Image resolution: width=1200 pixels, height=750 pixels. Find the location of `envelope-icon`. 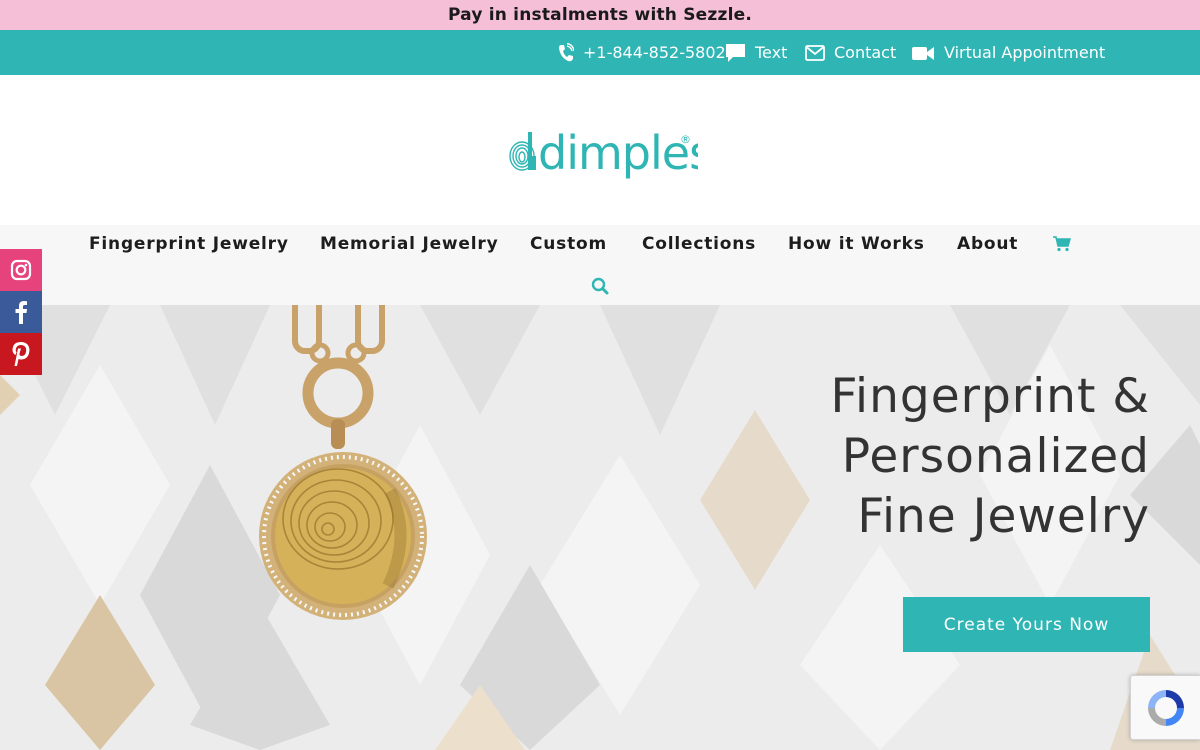

envelope-icon is located at coordinates (815, 52).